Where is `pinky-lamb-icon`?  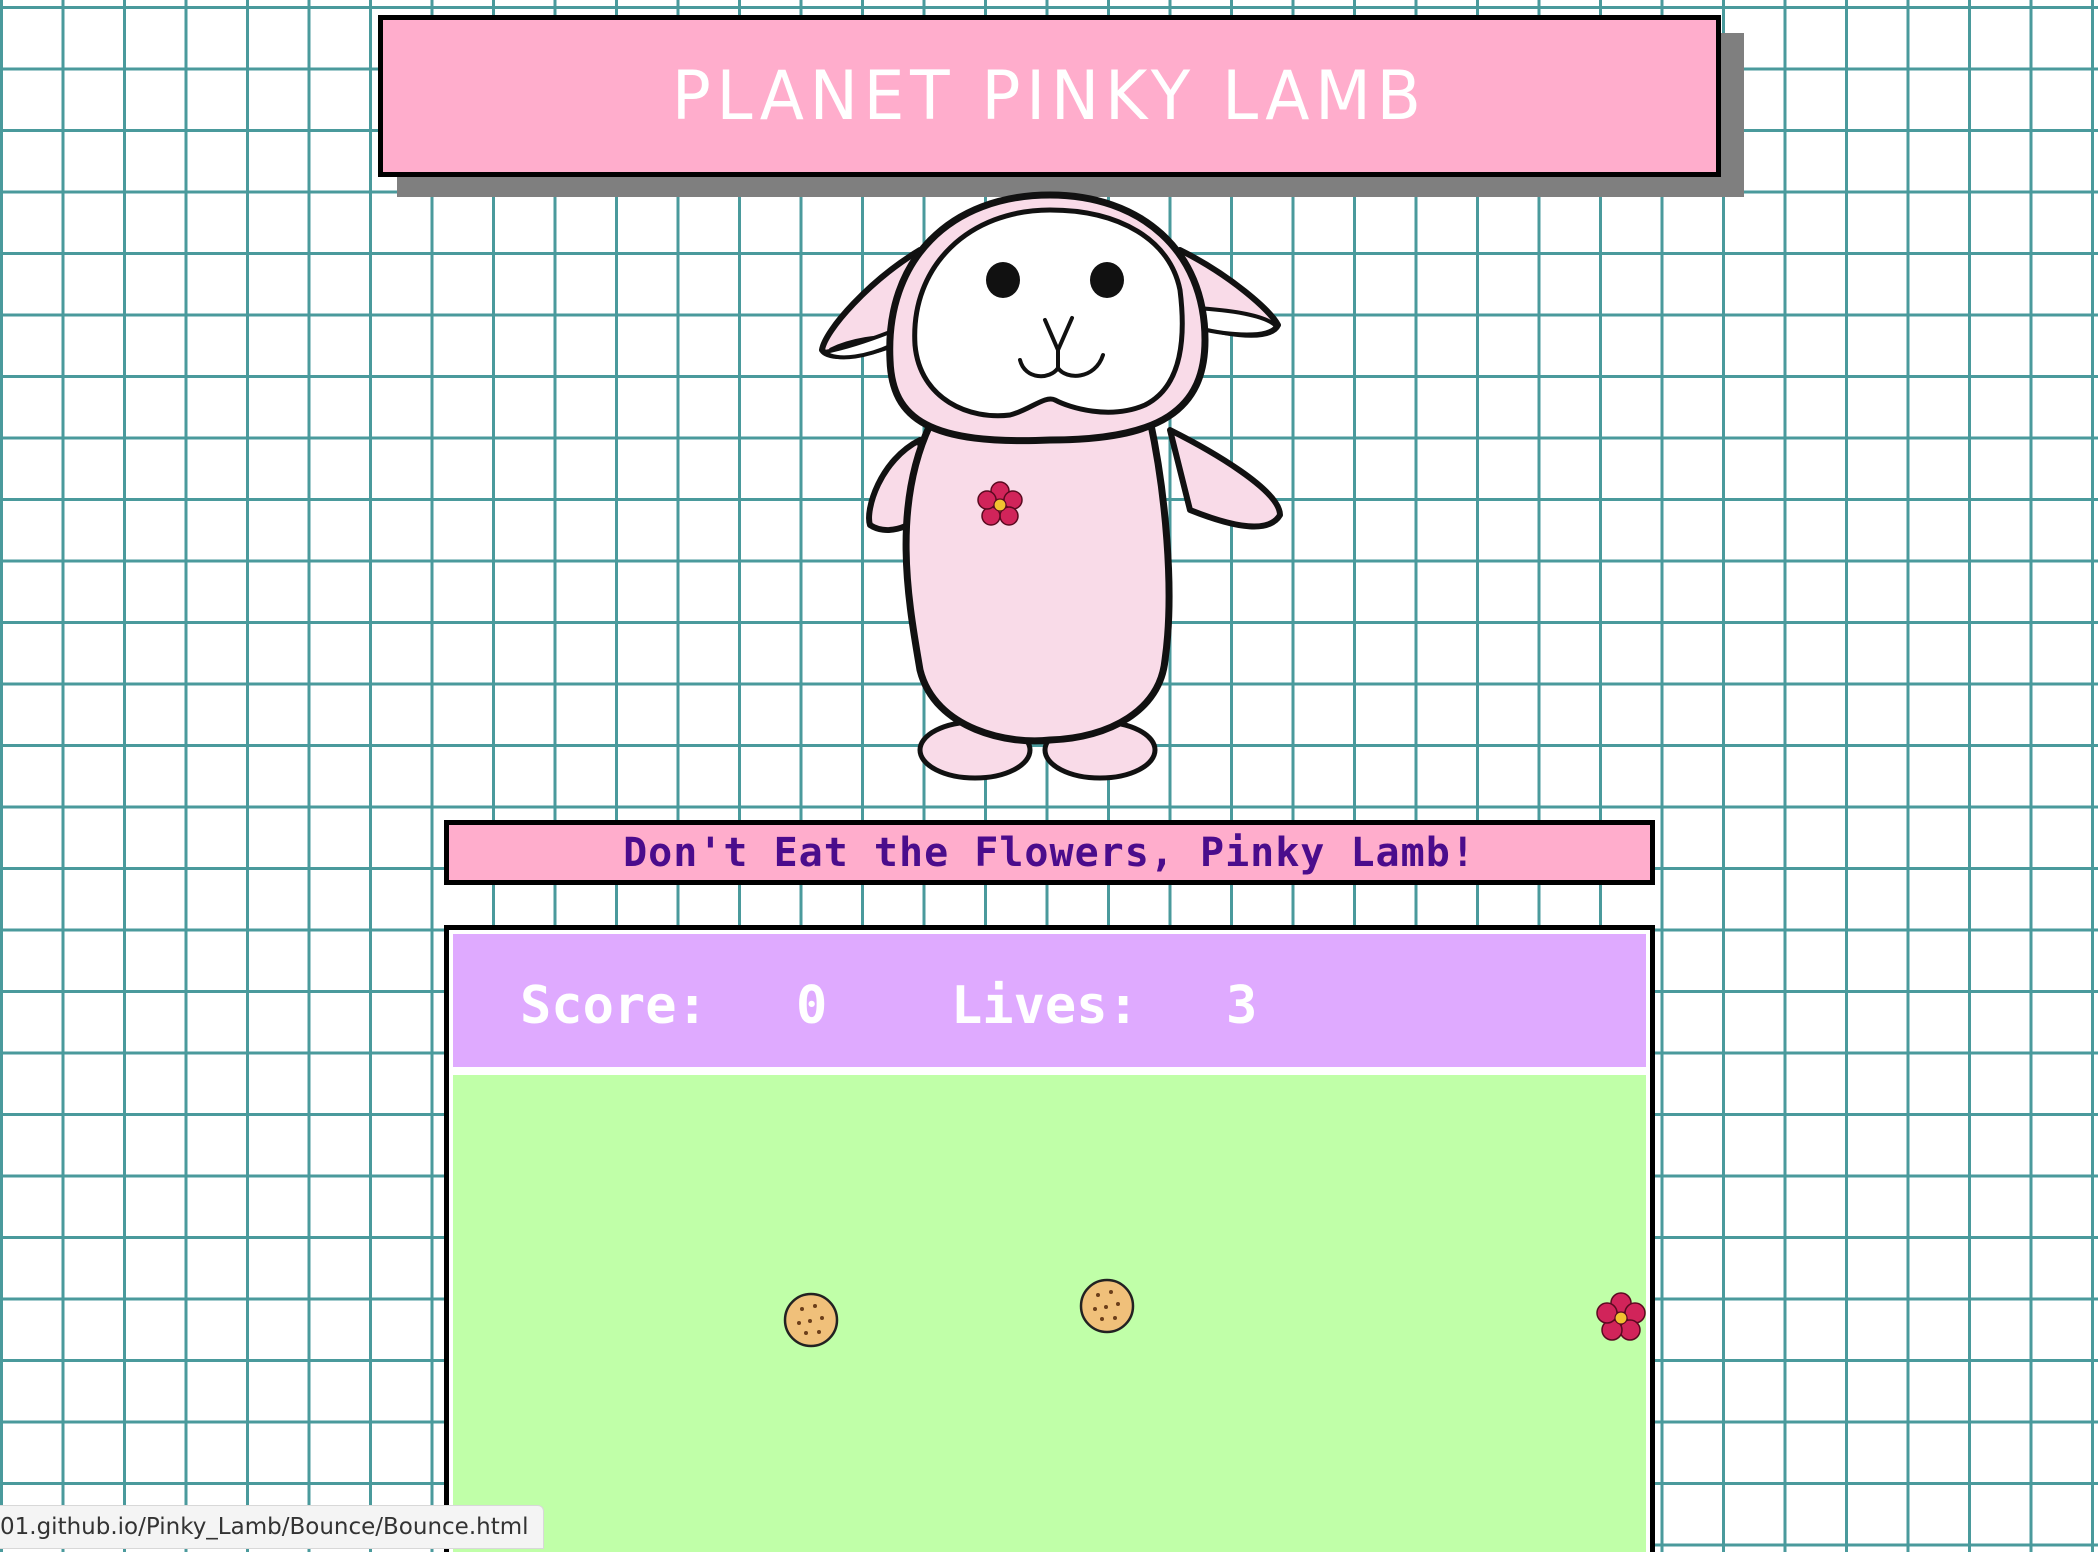 pinky-lamb-icon is located at coordinates (1051, 486).